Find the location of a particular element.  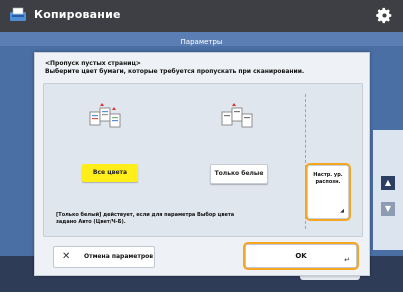

cancel-settings-label: Отмена параметров is located at coordinates (119, 256).